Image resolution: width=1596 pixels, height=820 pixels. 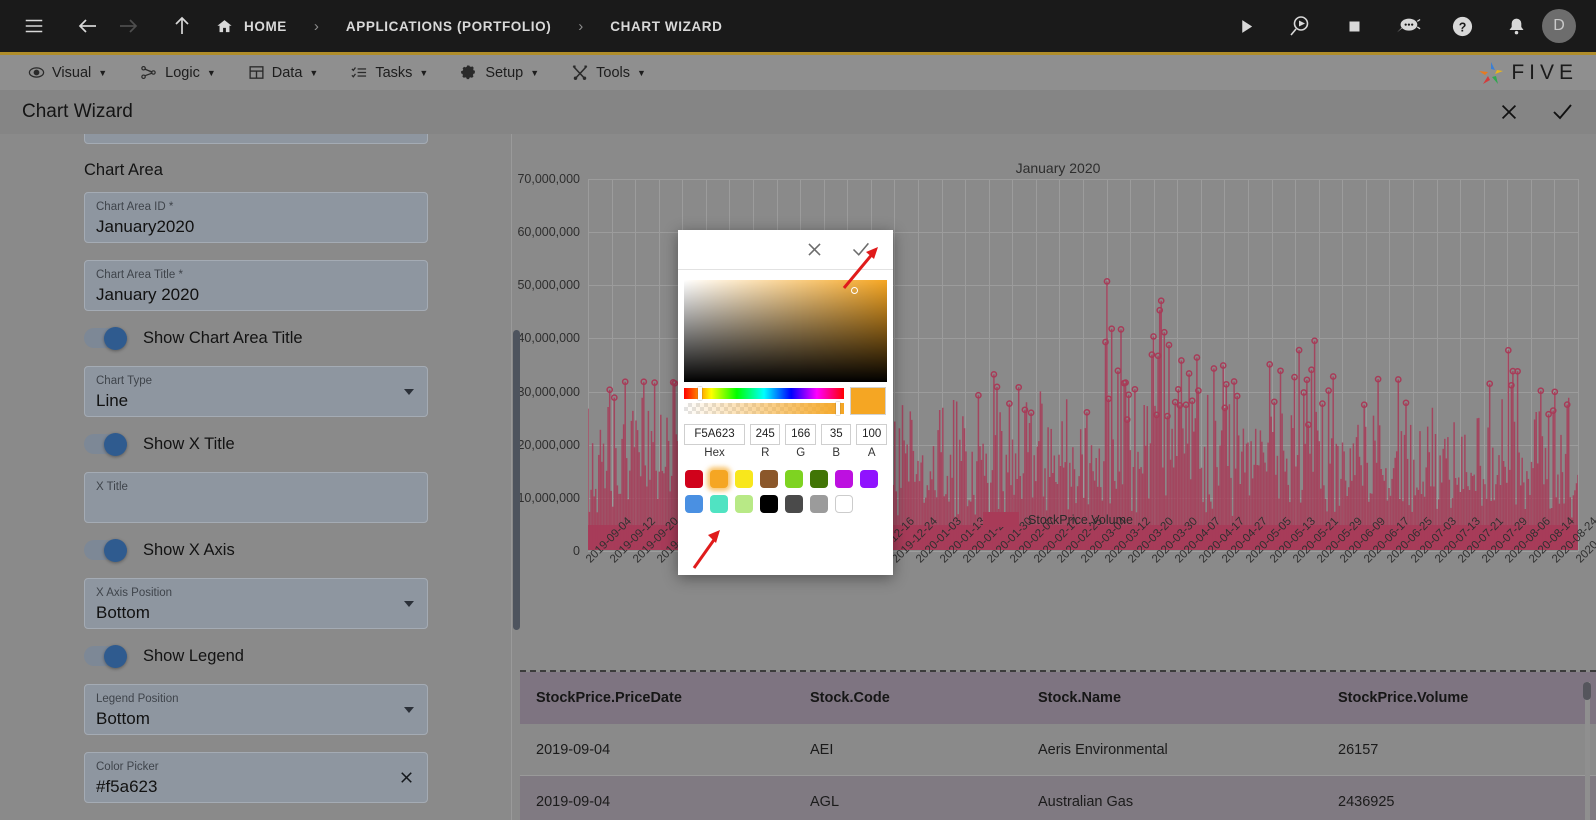 I want to click on field-x-title: X Title, so click(x=256, y=497).